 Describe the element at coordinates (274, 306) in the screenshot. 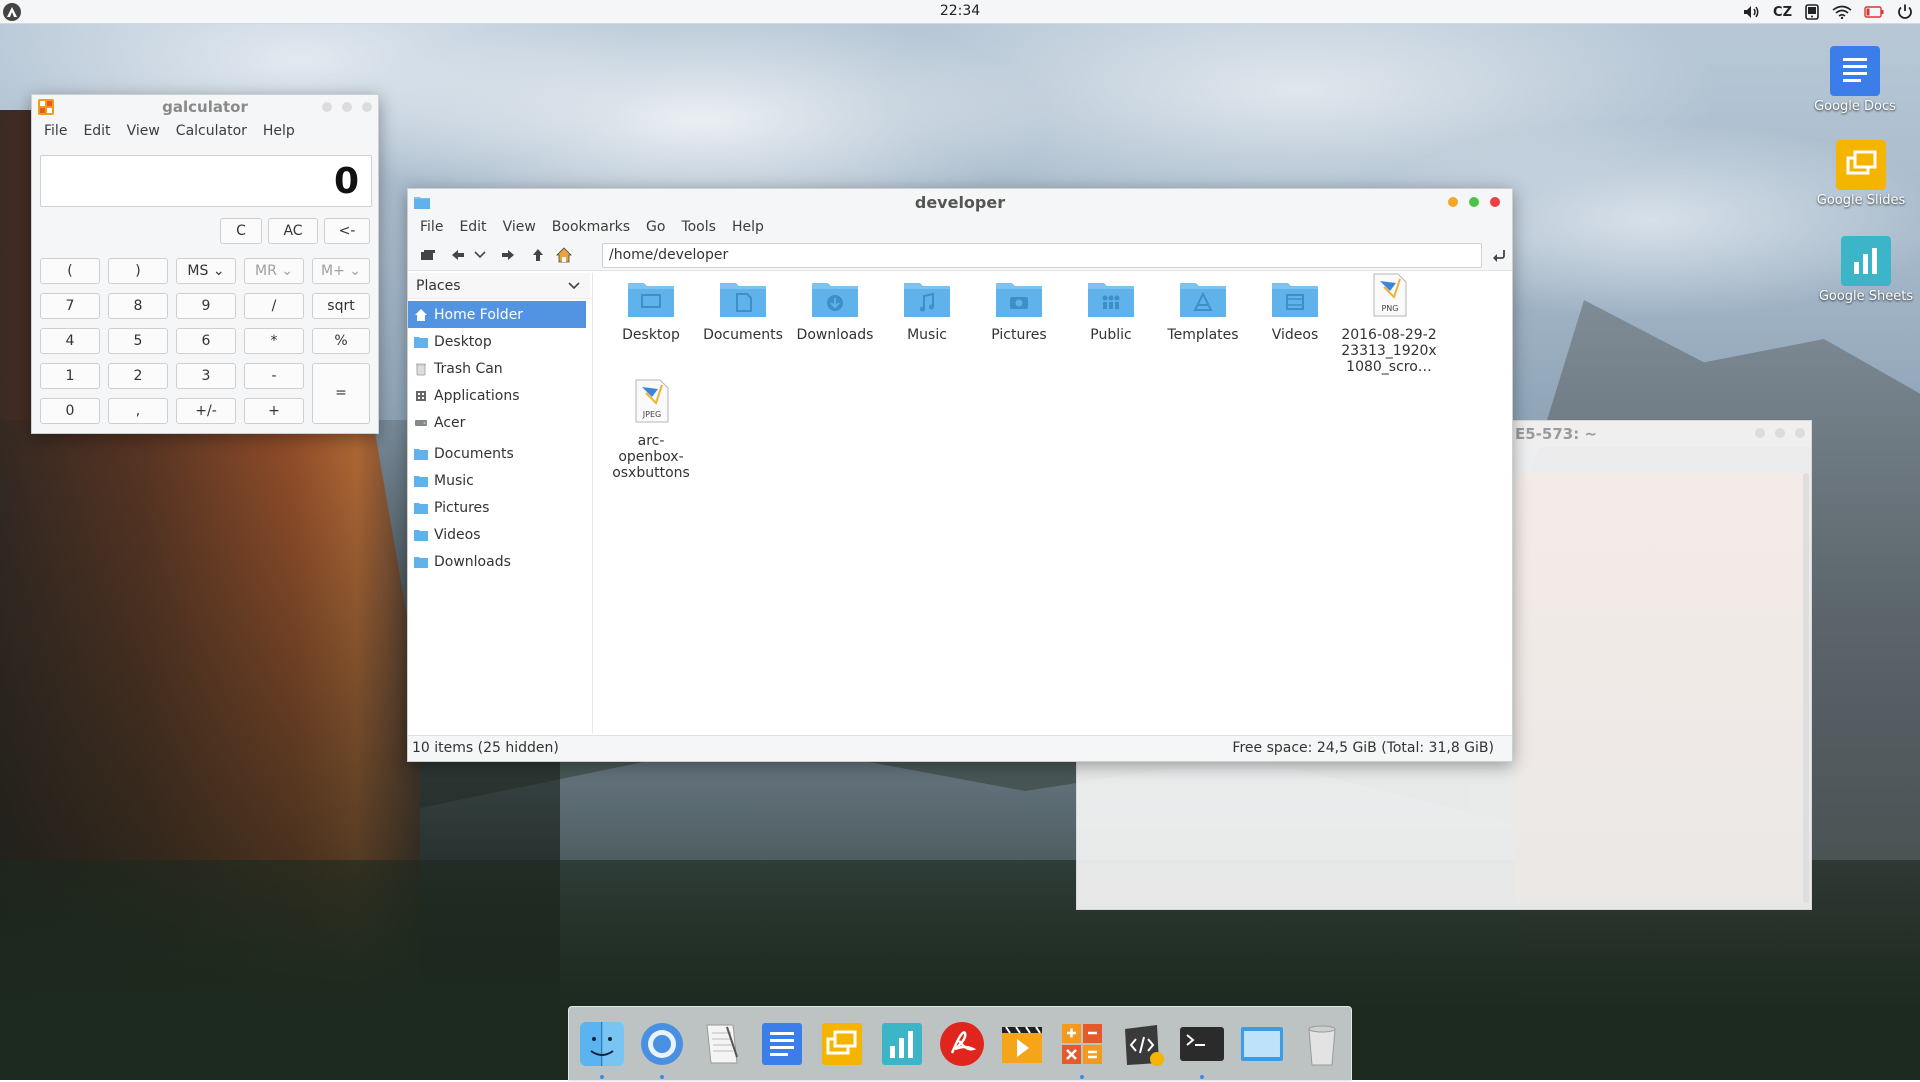

I see `divide-button: /` at that location.